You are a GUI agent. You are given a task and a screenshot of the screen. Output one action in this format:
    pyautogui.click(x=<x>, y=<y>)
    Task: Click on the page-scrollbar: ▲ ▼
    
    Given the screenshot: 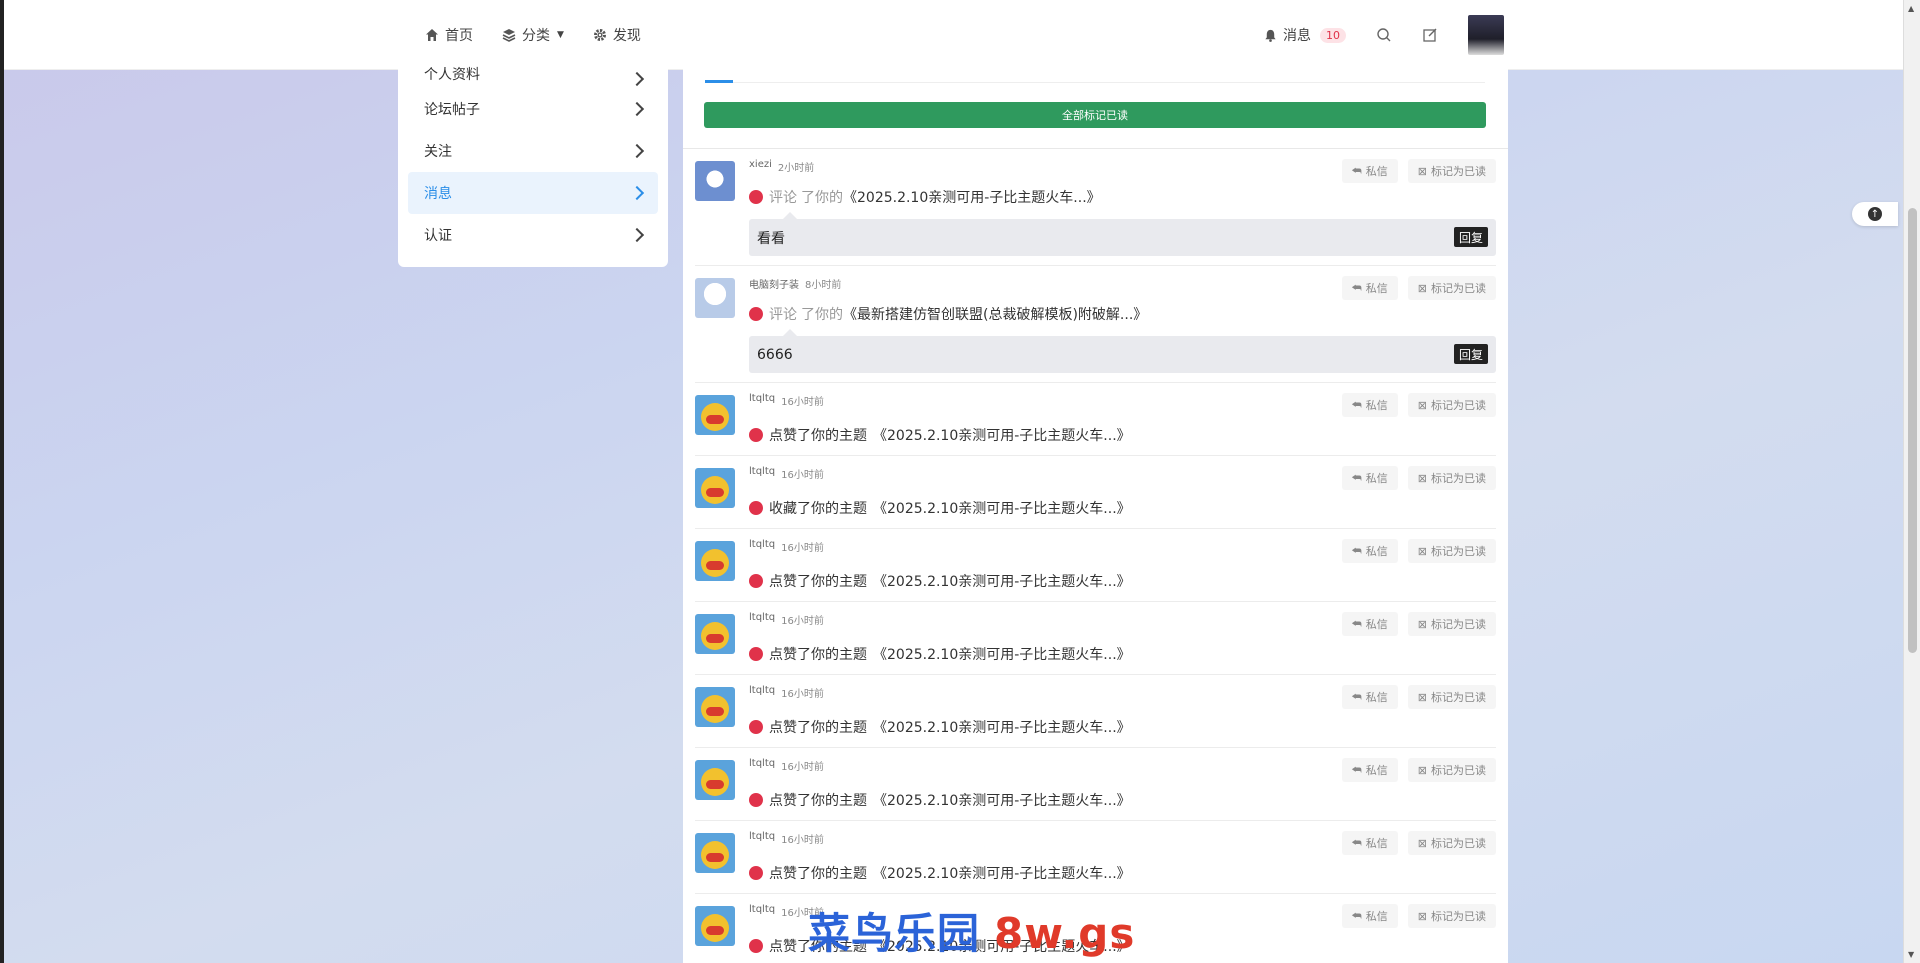 What is the action you would take?
    pyautogui.click(x=1911, y=481)
    